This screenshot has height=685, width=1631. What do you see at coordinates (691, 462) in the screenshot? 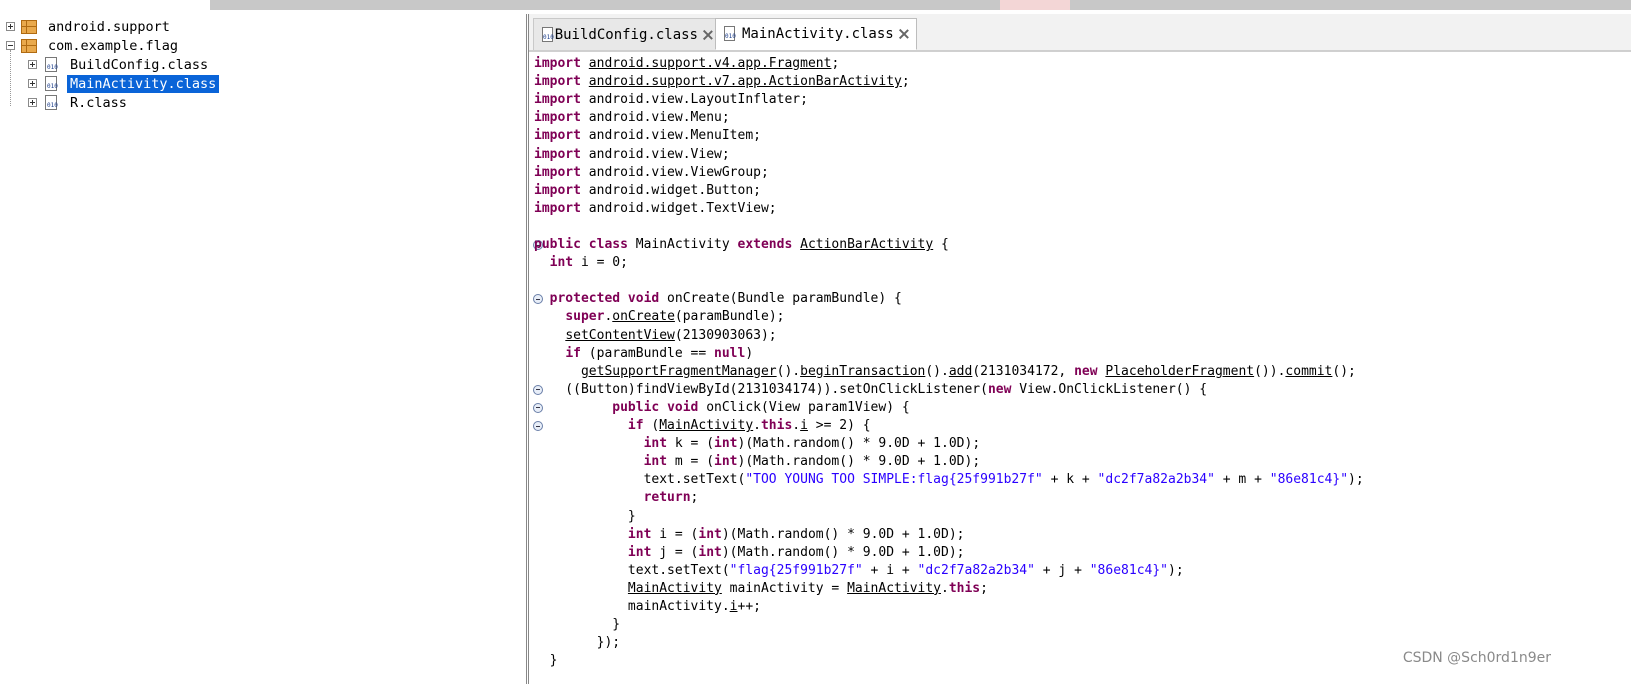
I see `code-token: m = (` at bounding box center [691, 462].